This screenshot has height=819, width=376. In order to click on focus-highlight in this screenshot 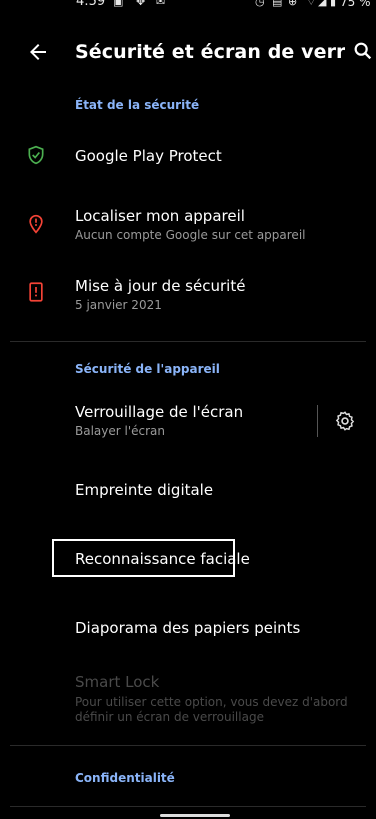, I will do `click(143, 558)`.